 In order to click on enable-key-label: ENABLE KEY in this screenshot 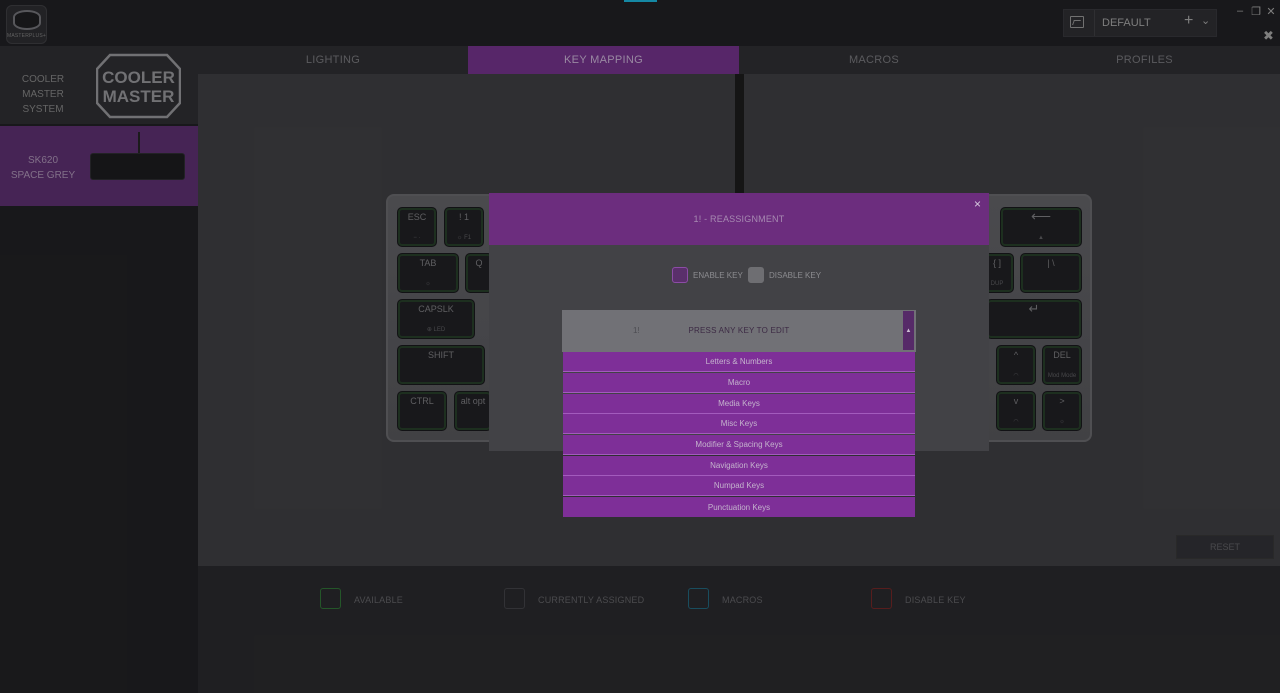, I will do `click(718, 275)`.